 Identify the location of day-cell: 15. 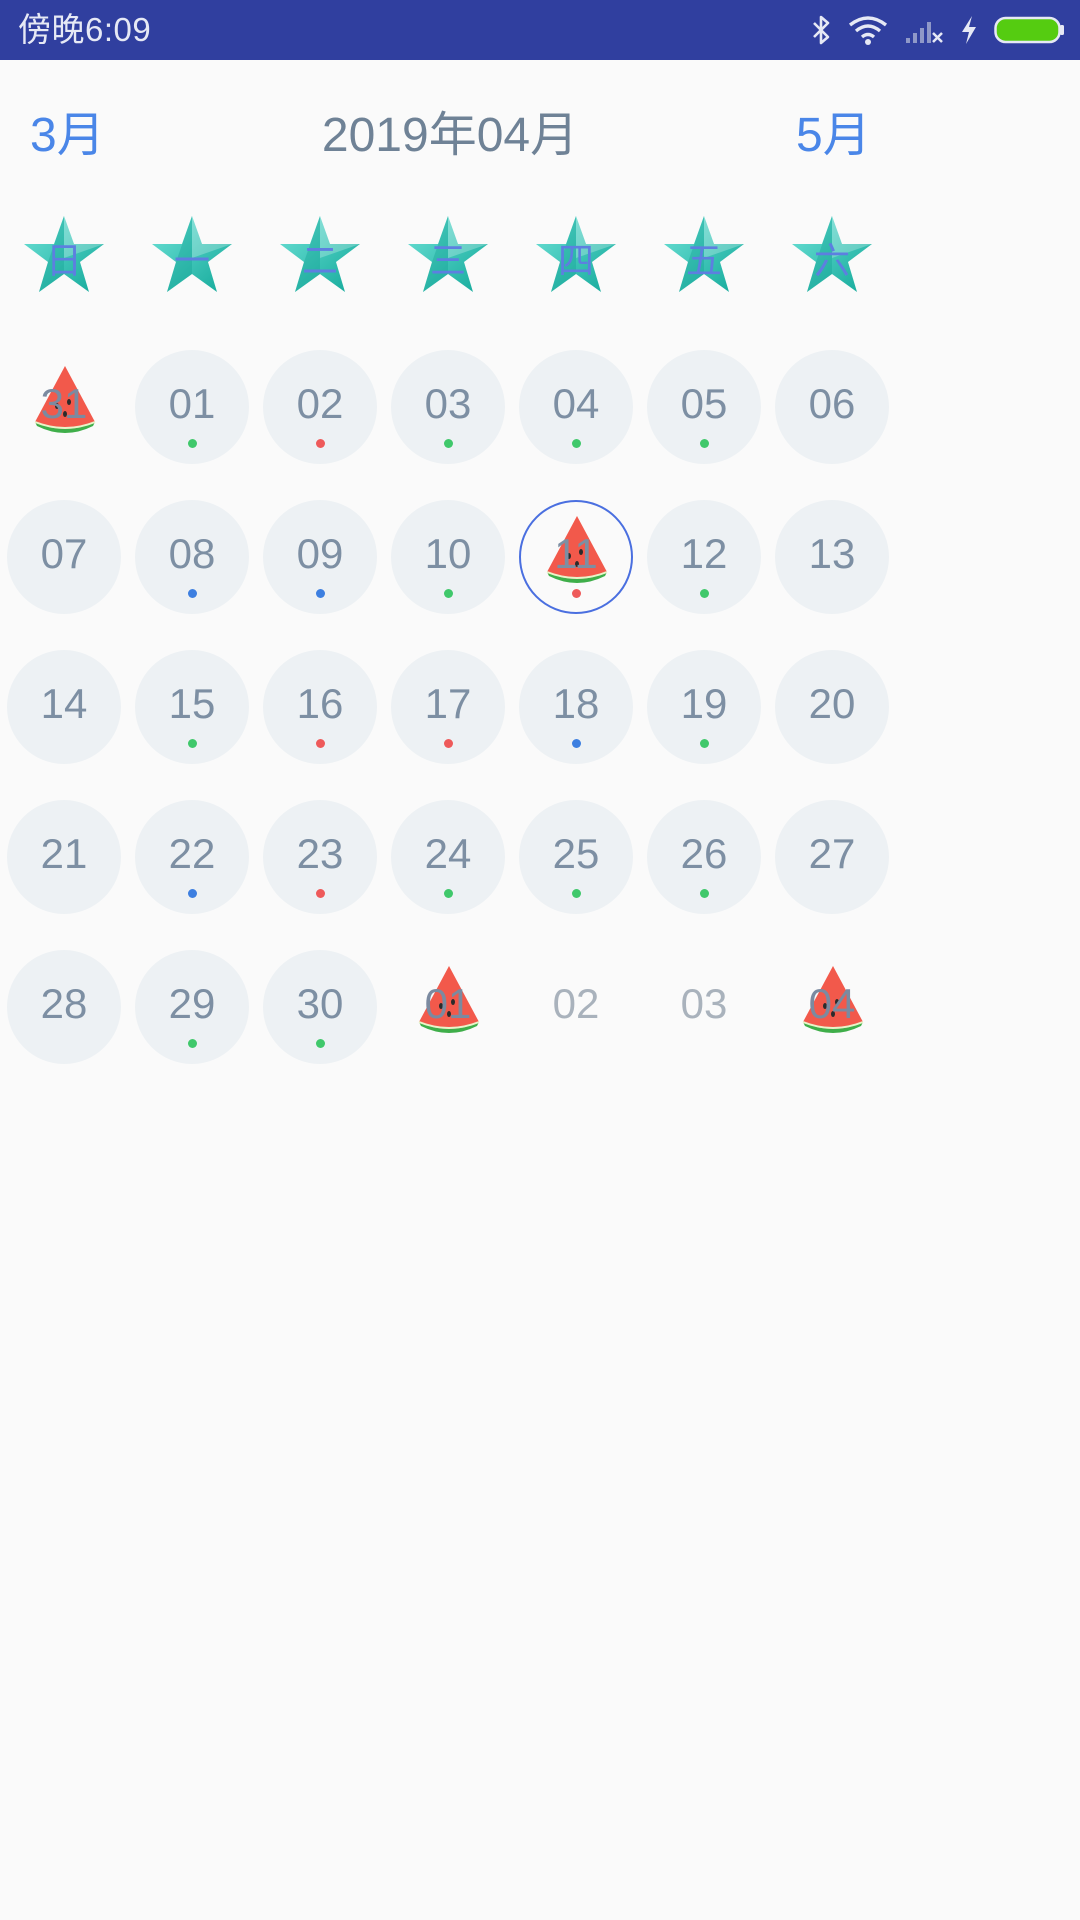
(192, 707).